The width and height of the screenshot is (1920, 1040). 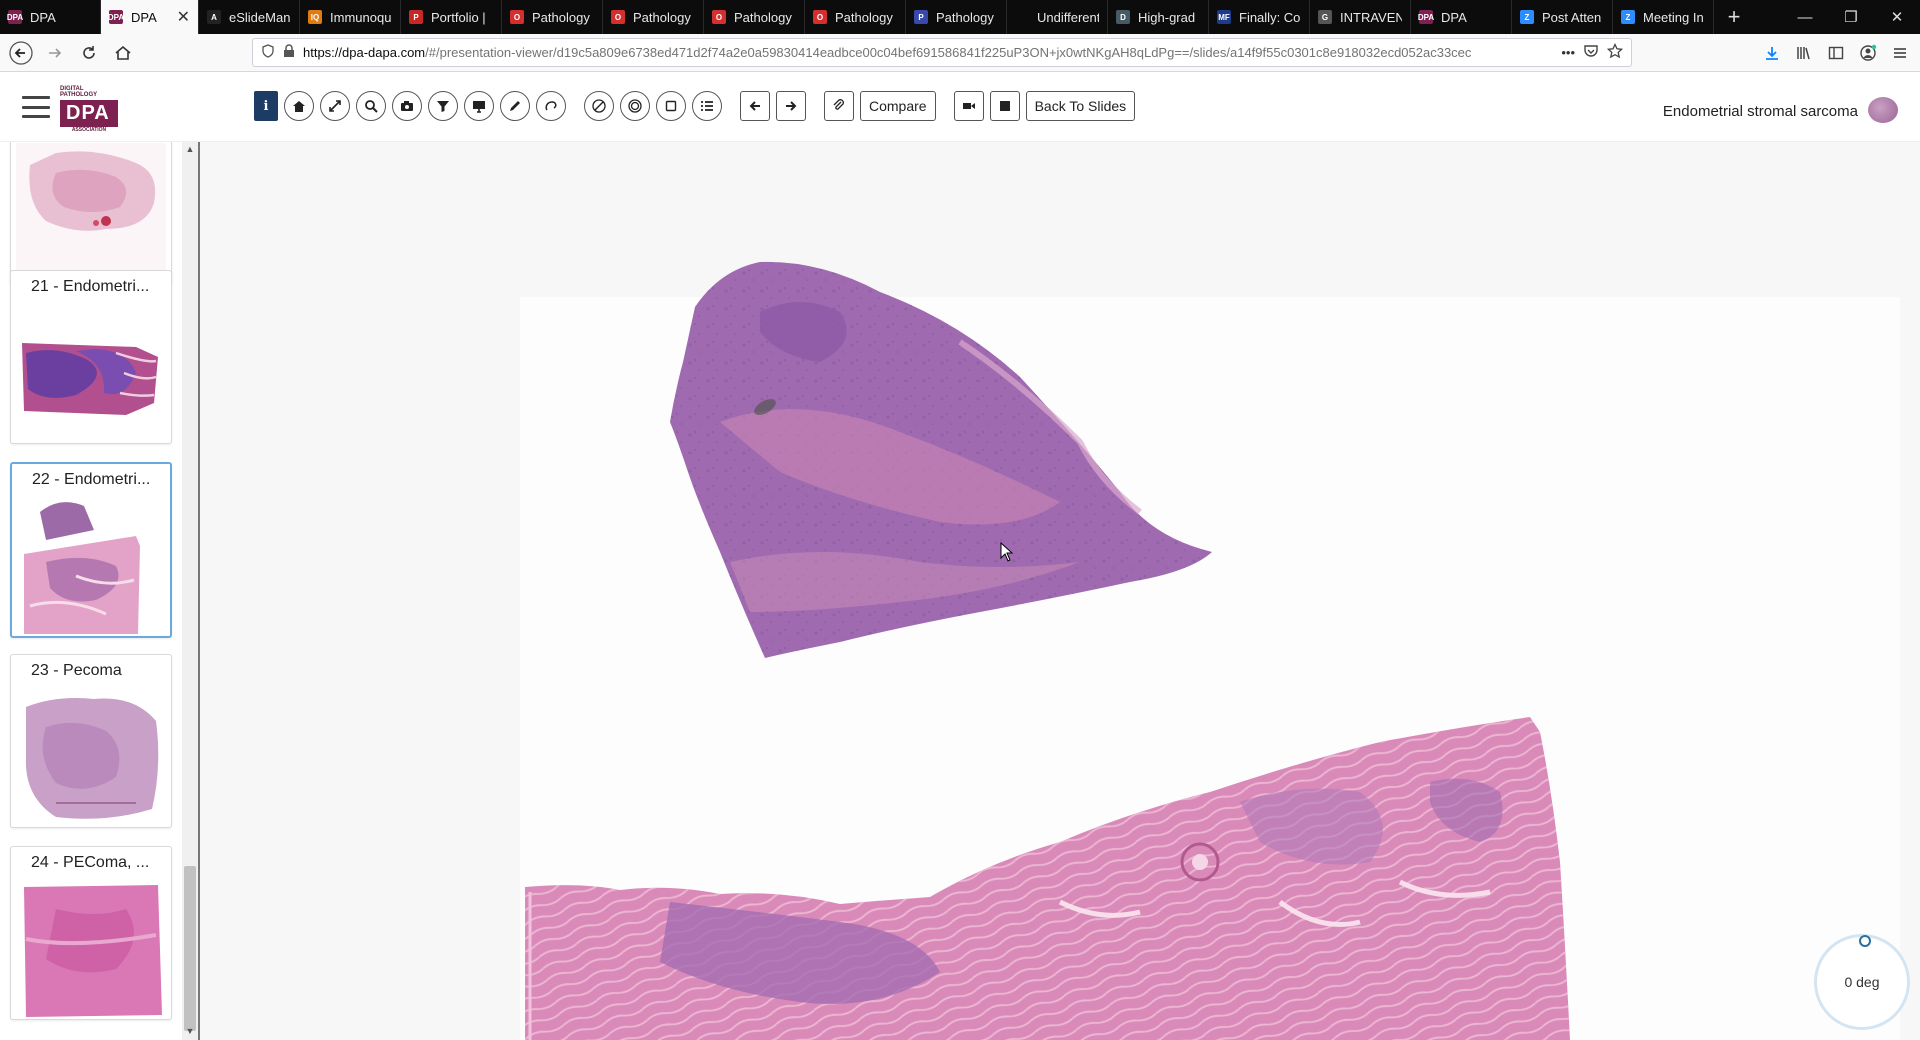 I want to click on slide-card, so click(x=91, y=213).